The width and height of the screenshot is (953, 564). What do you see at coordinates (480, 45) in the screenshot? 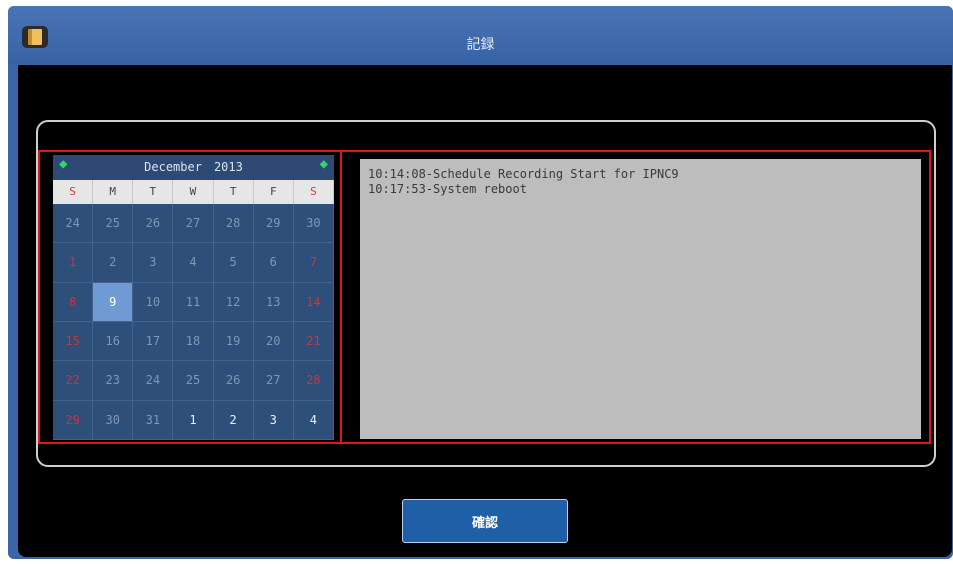
I see `window-title: 記録` at bounding box center [480, 45].